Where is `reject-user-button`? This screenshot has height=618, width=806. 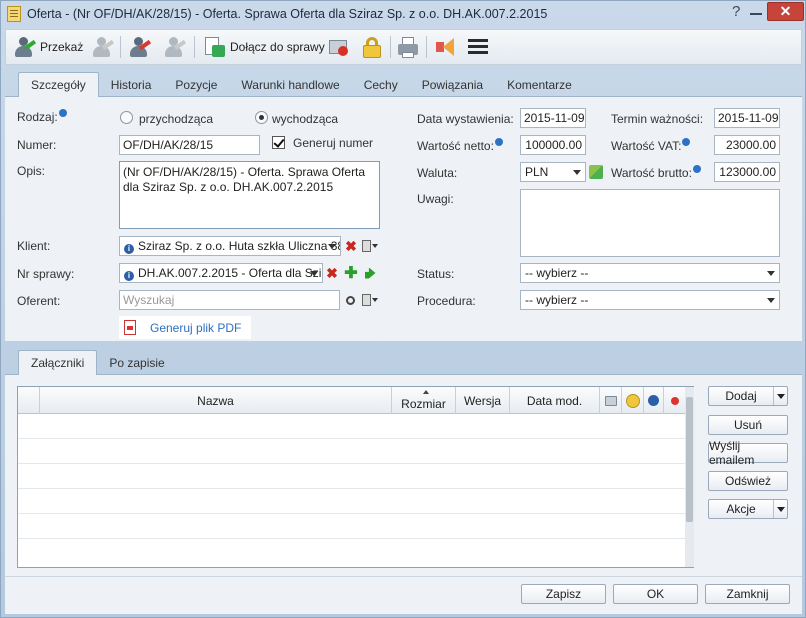
reject-user-button is located at coordinates (139, 47).